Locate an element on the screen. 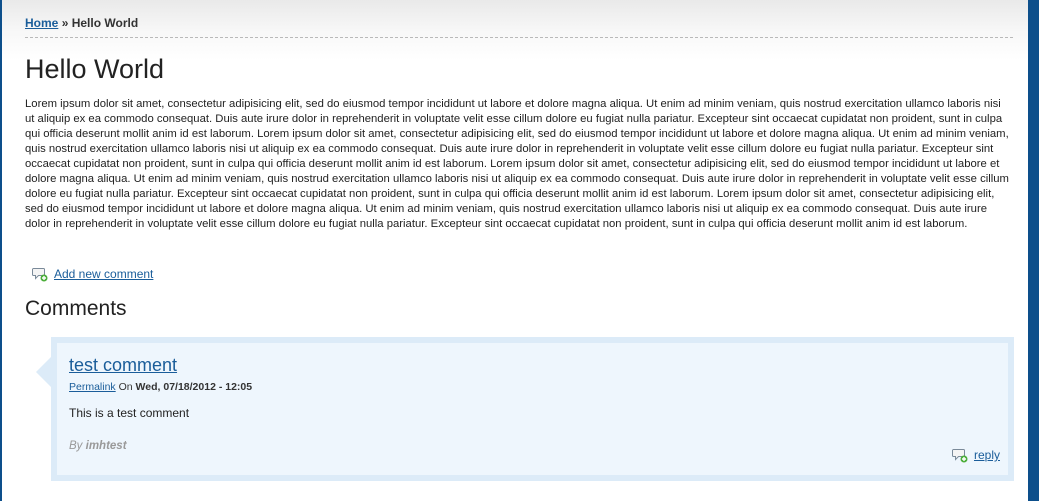 Image resolution: width=1039 pixels, height=501 pixels. page-title: Hello World is located at coordinates (95, 69).